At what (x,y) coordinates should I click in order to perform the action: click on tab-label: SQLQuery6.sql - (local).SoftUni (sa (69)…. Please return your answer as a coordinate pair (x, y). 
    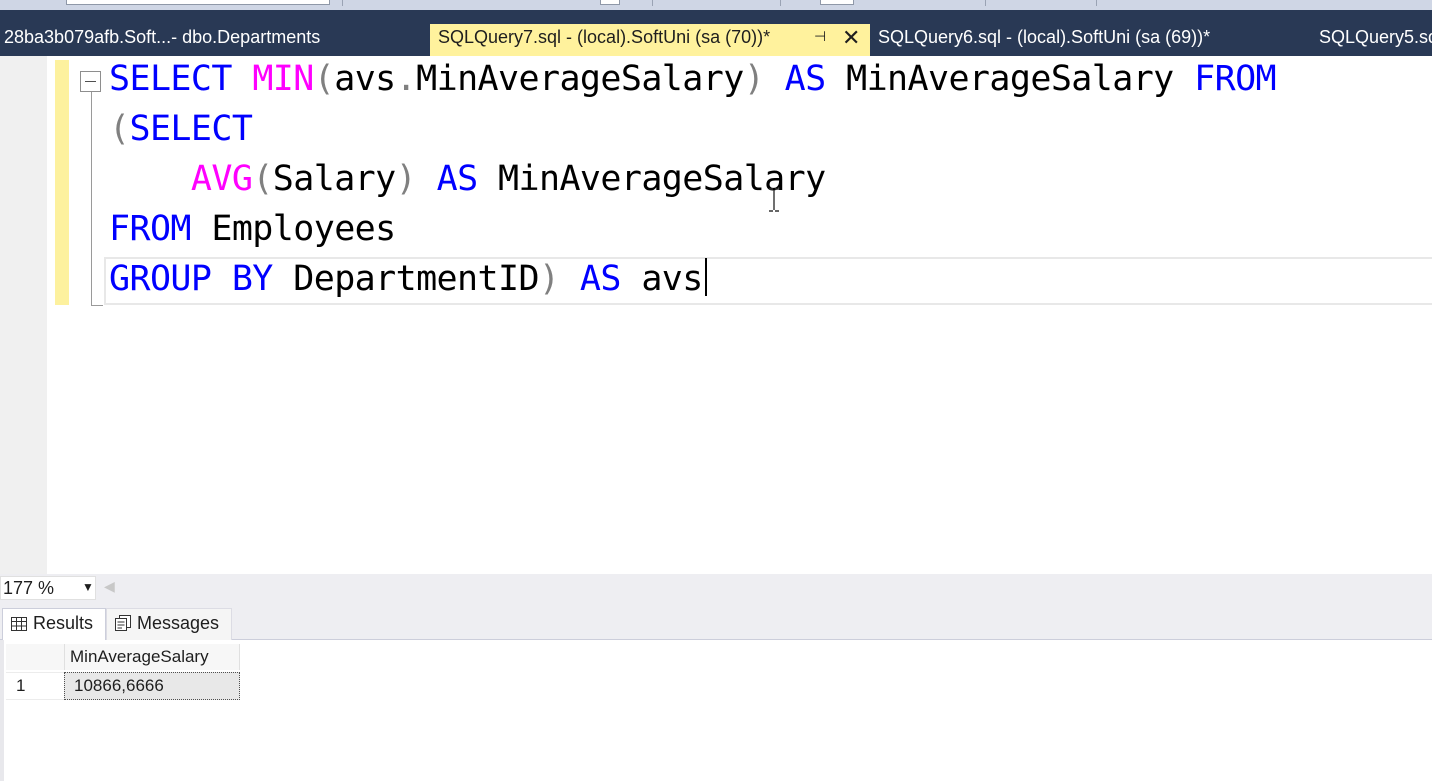
    Looking at the image, I should click on (1044, 37).